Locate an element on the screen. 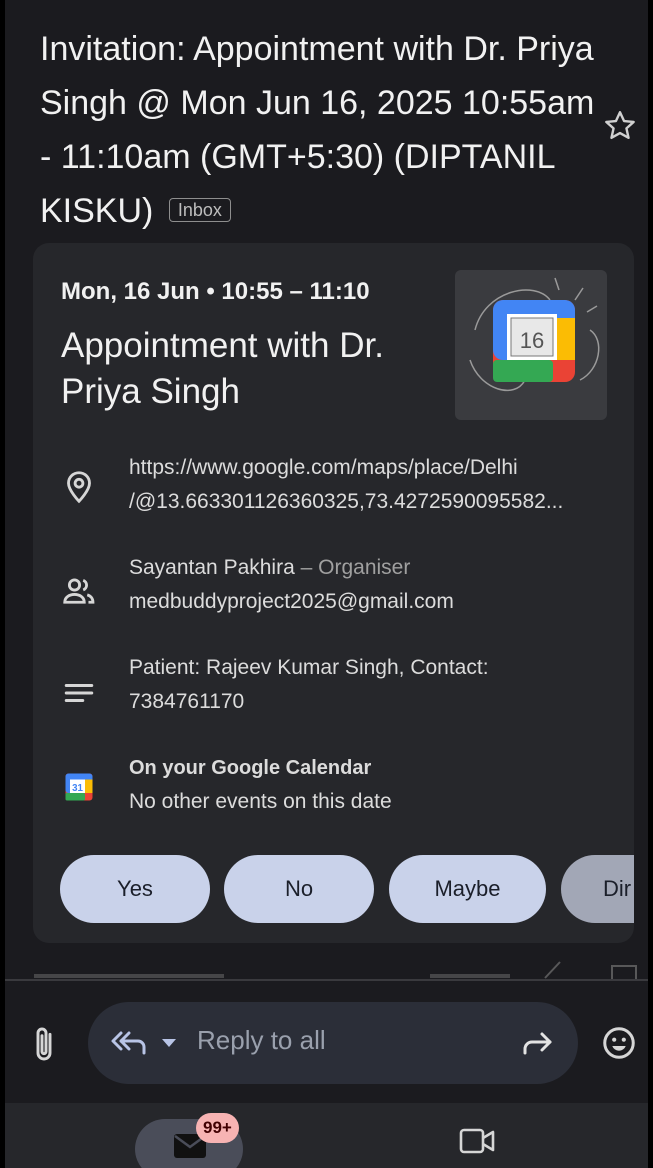 The width and height of the screenshot is (653, 1168). location-pin-icon is located at coordinates (79, 487).